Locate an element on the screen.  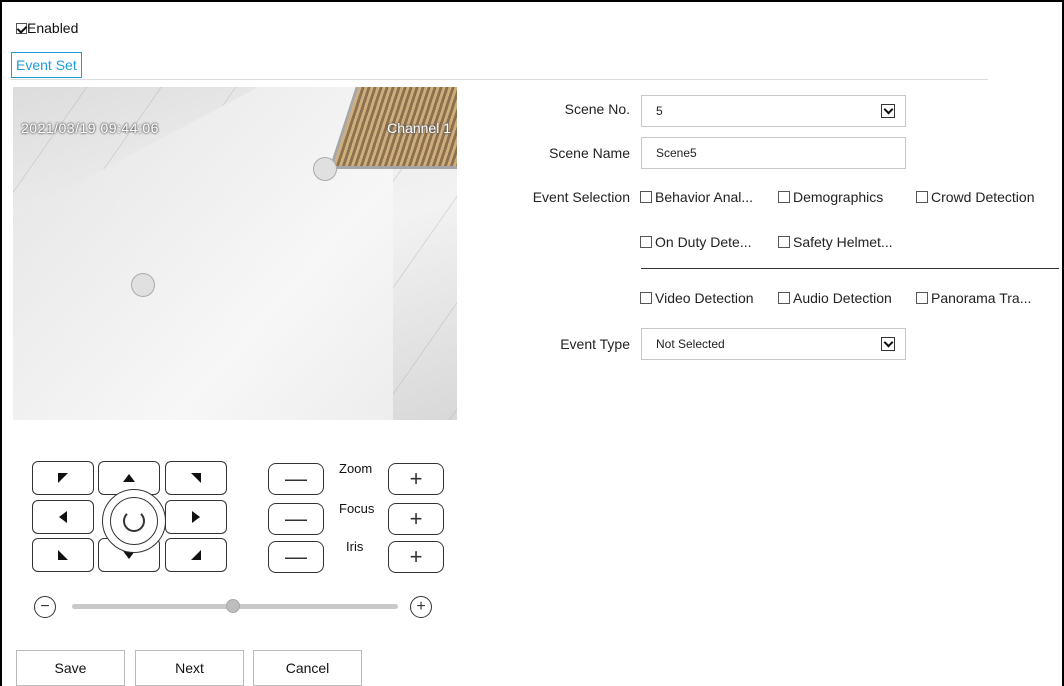
speed-slider-thumb is located at coordinates (233, 606).